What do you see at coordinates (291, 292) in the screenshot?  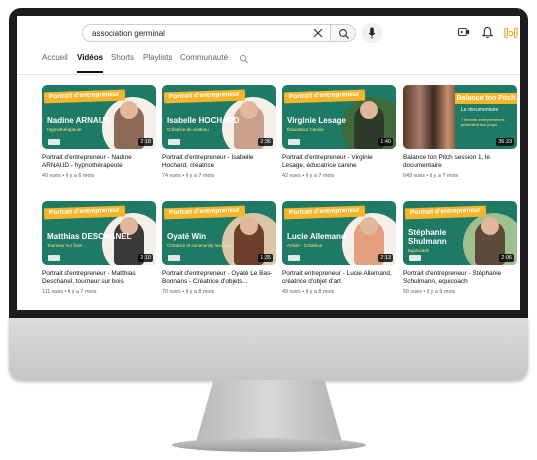 I see `view-count: 49 vues` at bounding box center [291, 292].